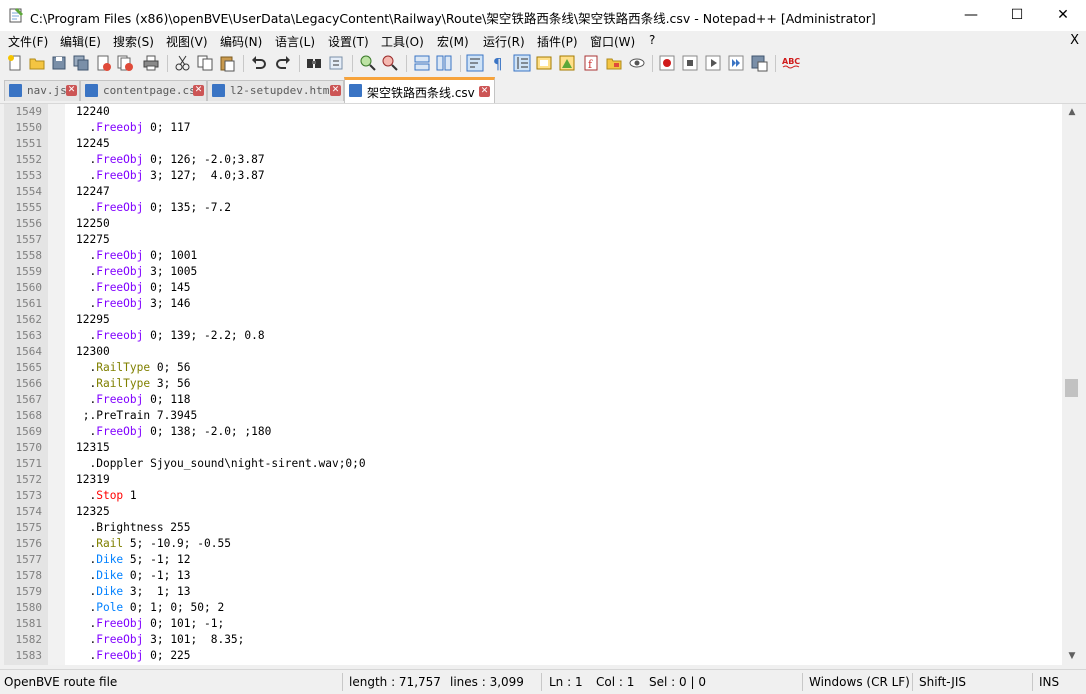 Image resolution: width=1086 pixels, height=694 pixels. What do you see at coordinates (1074, 40) in the screenshot?
I see `close-document-button: X` at bounding box center [1074, 40].